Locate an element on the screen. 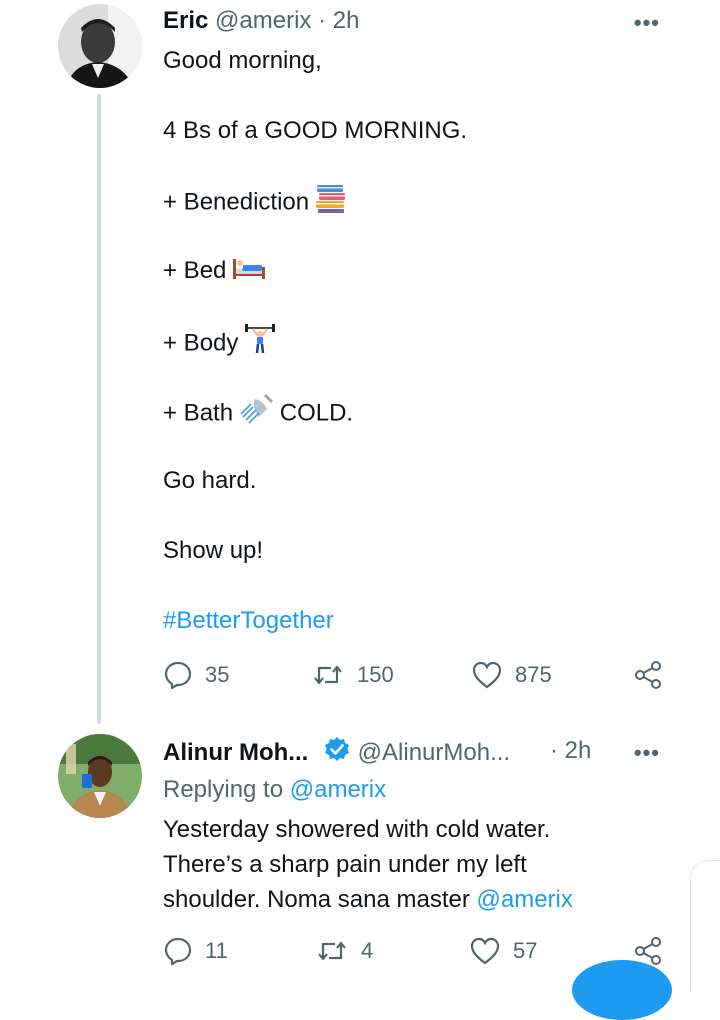 Image resolution: width=720 pixels, height=1020 pixels. share-button is located at coordinates (648, 675).